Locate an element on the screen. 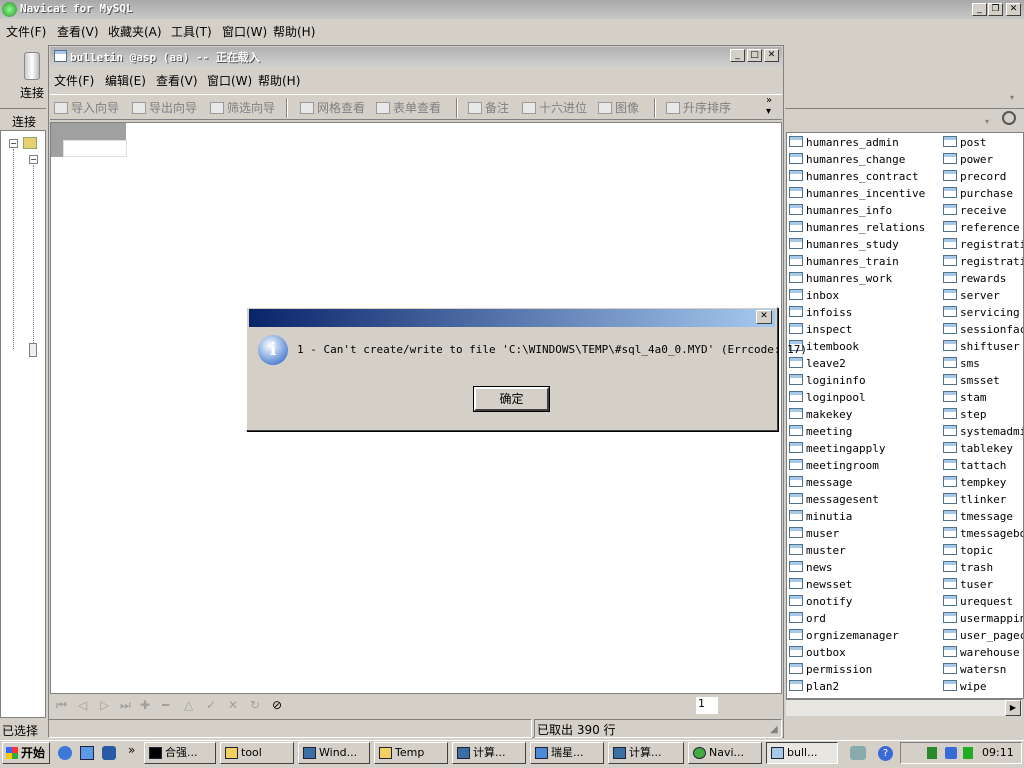 The width and height of the screenshot is (1024, 768). delete-record-icon: ━ is located at coordinates (165, 705).